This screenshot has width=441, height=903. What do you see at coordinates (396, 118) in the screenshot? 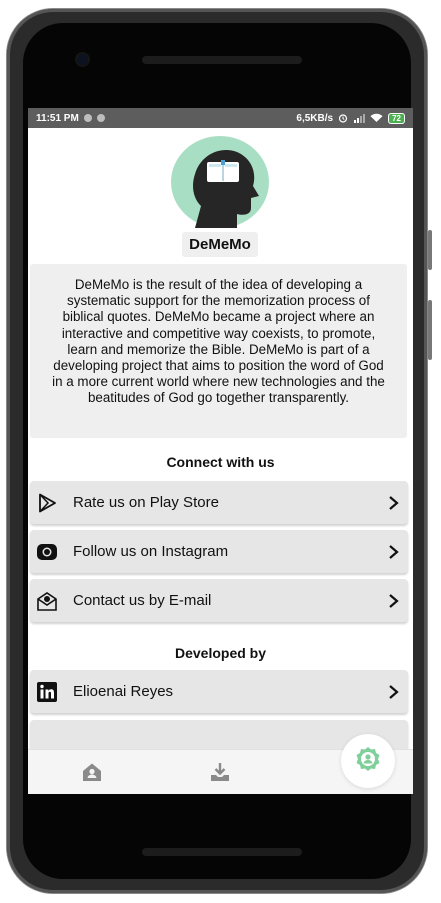
I see `battery-indicator: 72` at bounding box center [396, 118].